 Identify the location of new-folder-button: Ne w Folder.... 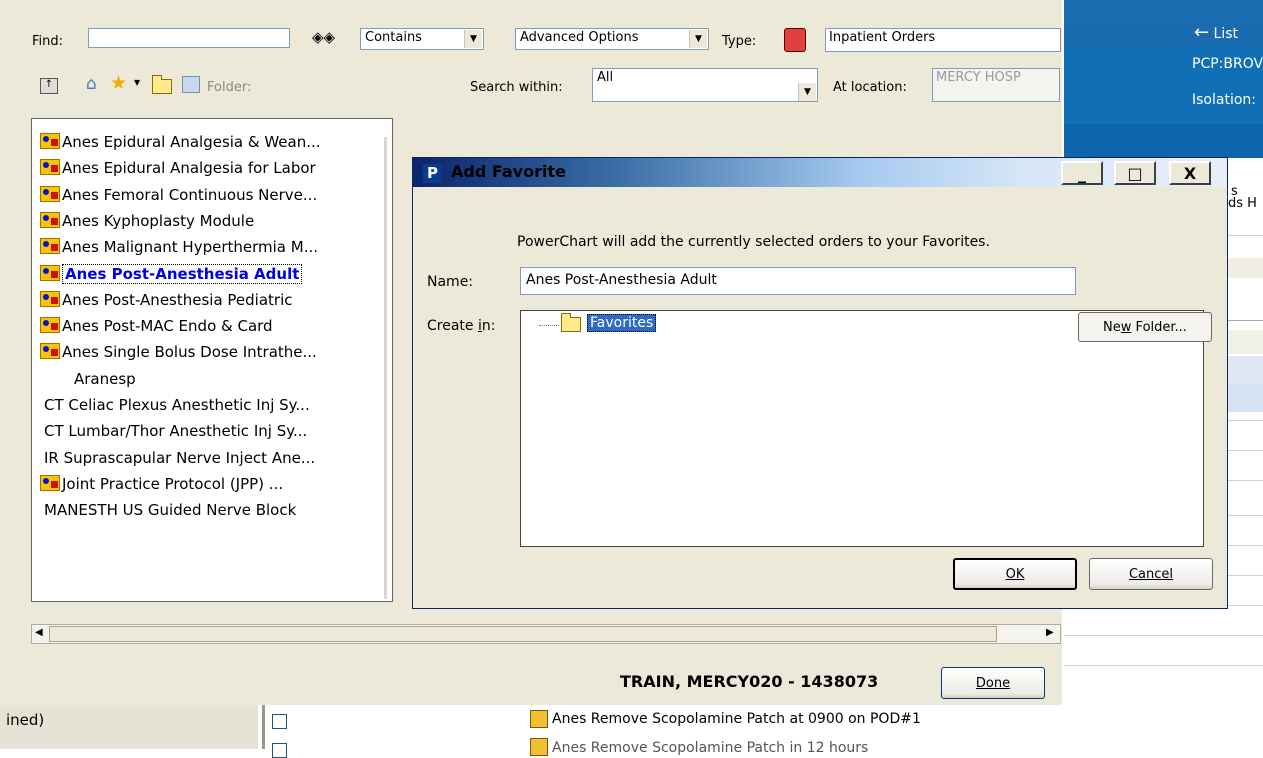
(1145, 327).